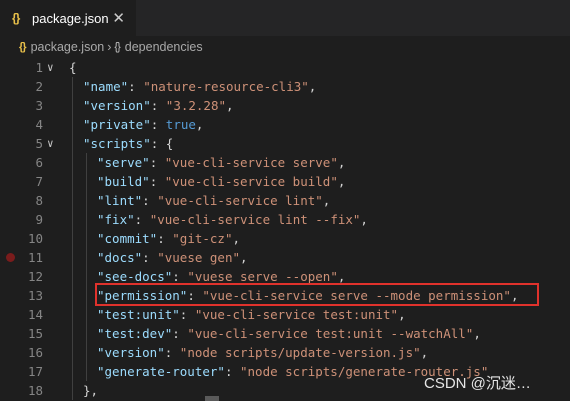 This screenshot has height=401, width=570. What do you see at coordinates (226, 86) in the screenshot?
I see `json-string: "nature-resource-cli3"` at bounding box center [226, 86].